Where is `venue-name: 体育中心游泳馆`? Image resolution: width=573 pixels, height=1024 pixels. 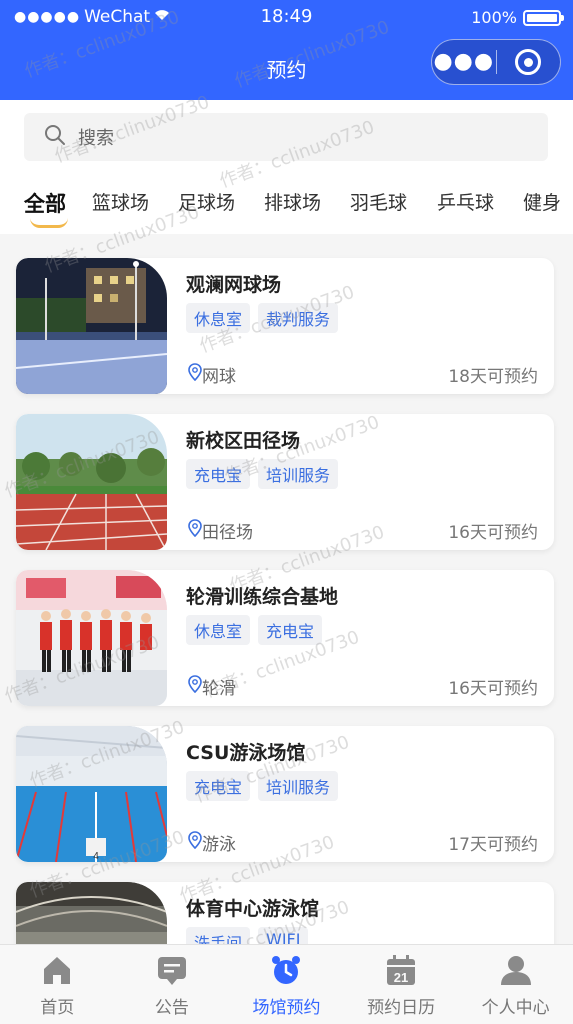 venue-name: 体育中心游泳馆 is located at coordinates (253, 909).